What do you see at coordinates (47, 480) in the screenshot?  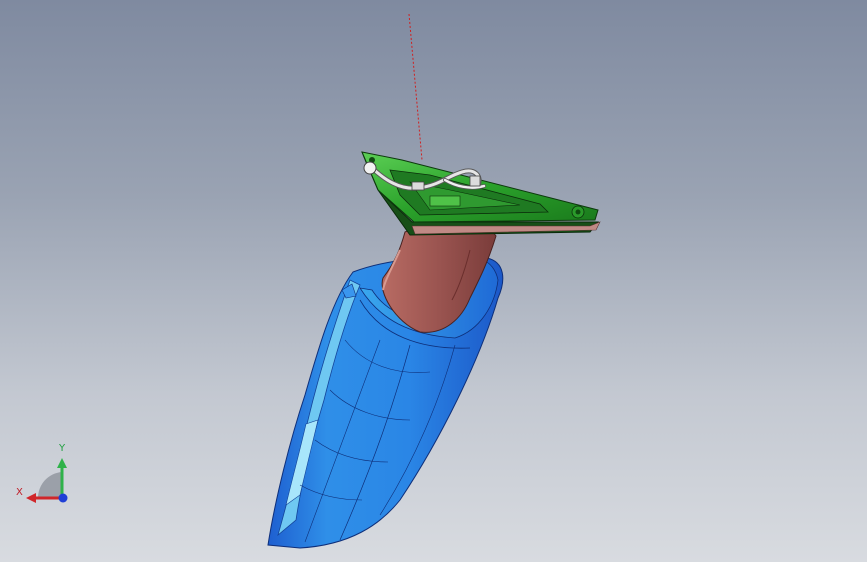 I see `axis-triad` at bounding box center [47, 480].